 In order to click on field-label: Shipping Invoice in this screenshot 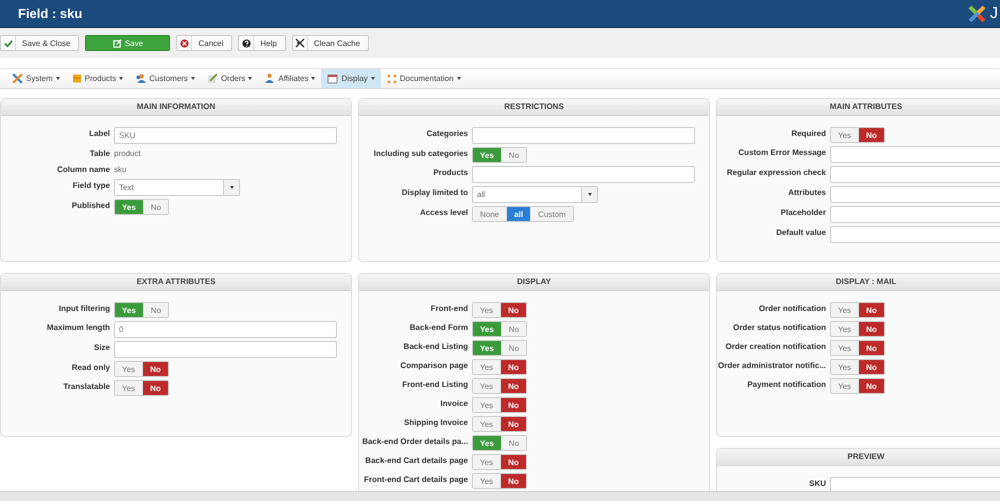, I will do `click(435, 422)`.